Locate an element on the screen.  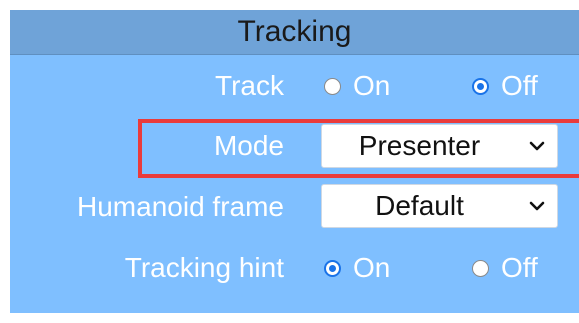
humanoid-frame-label: Humanoid frame is located at coordinates (180, 206).